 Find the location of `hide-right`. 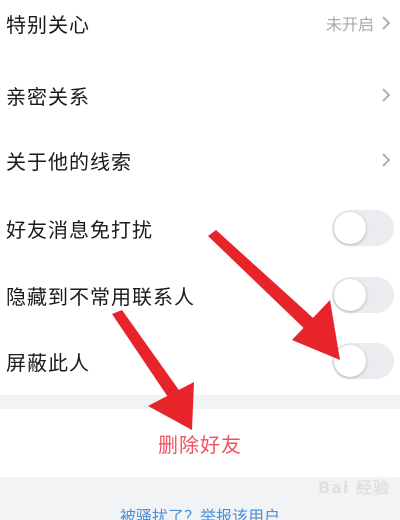

hide-right is located at coordinates (363, 295).